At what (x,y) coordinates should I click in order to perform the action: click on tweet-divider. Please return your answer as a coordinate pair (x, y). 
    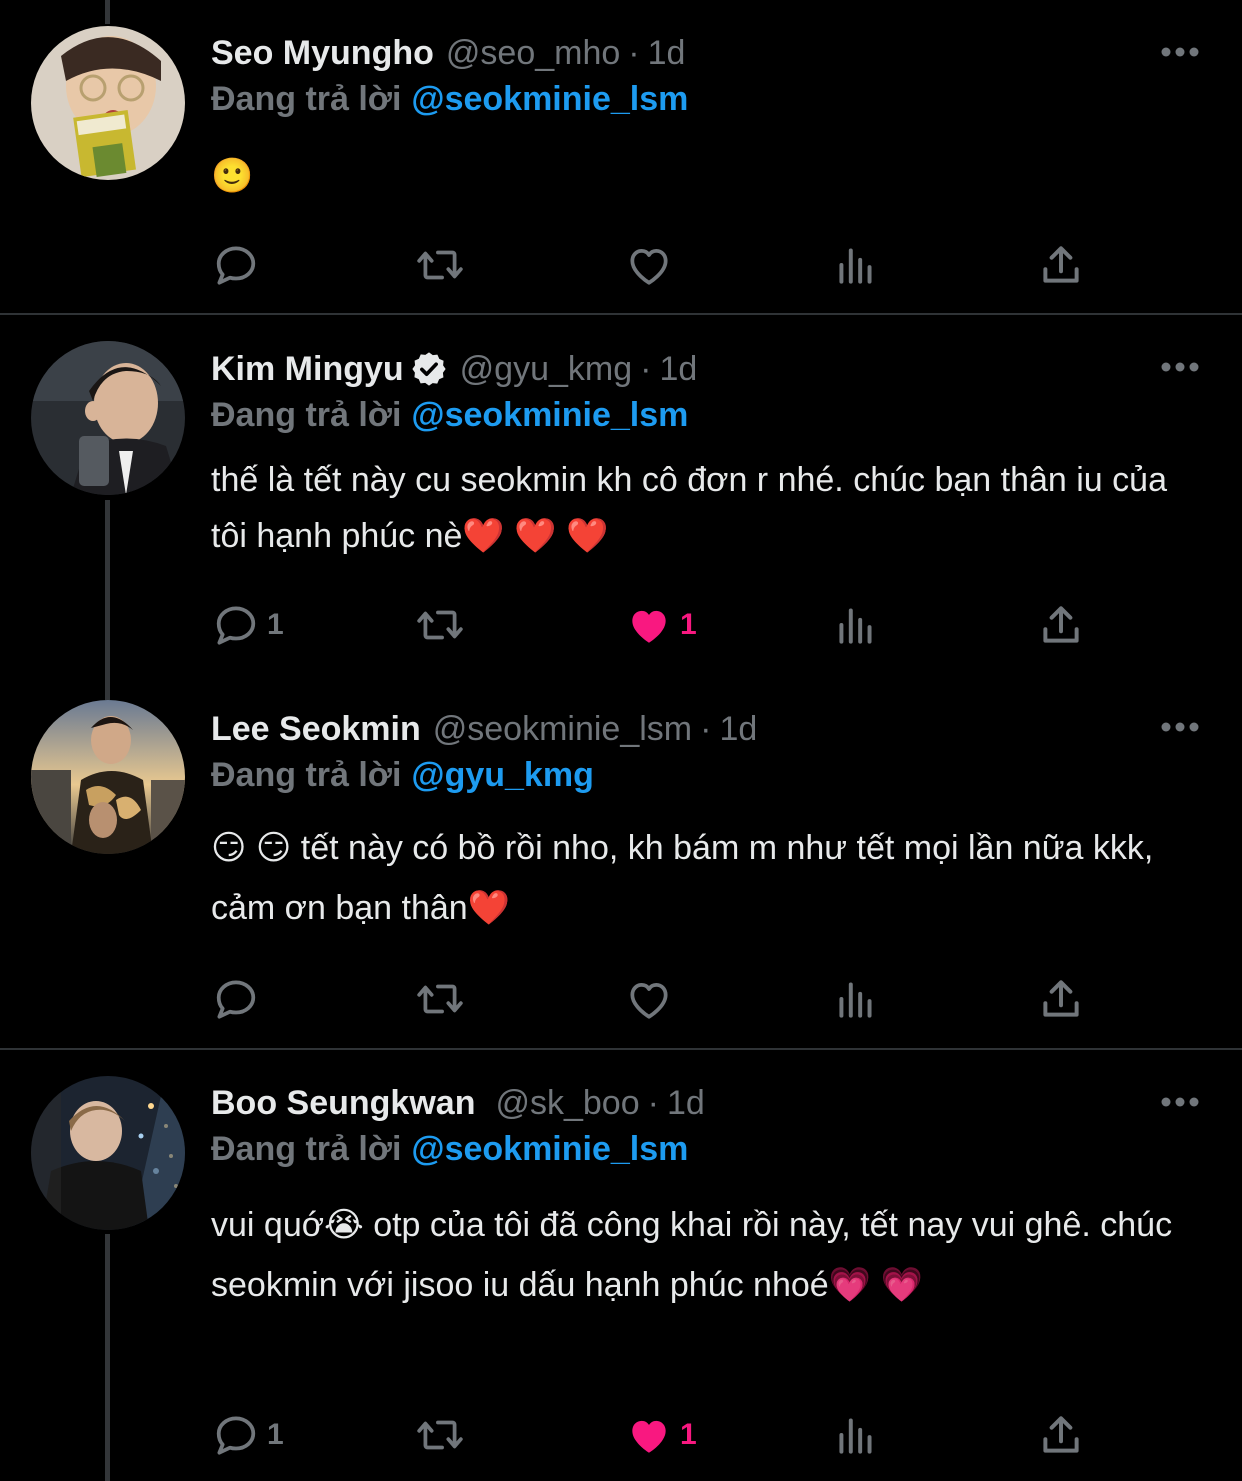
    Looking at the image, I should click on (621, 314).